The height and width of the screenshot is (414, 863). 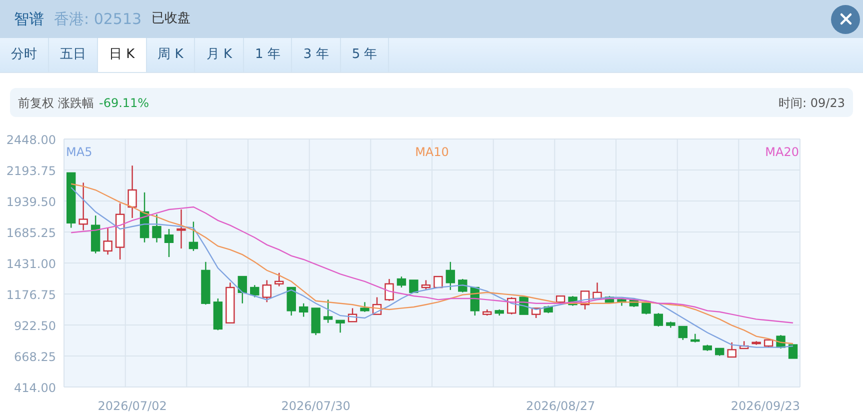 I want to click on period-tab: 日 K, so click(x=122, y=55).